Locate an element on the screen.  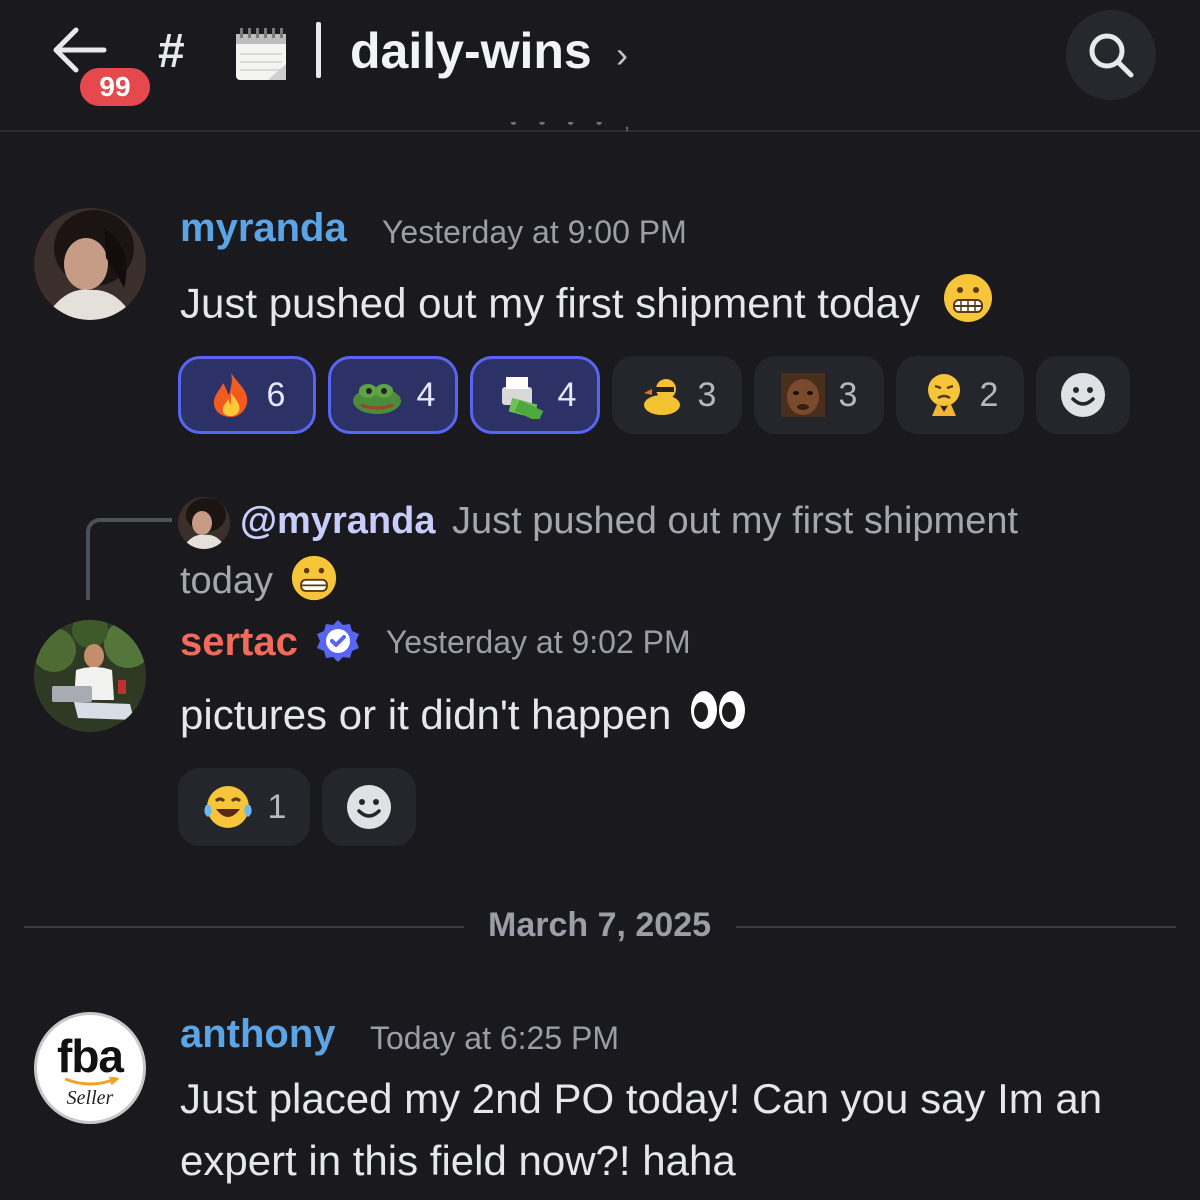
reply-preview-text: today is located at coordinates (259, 583).